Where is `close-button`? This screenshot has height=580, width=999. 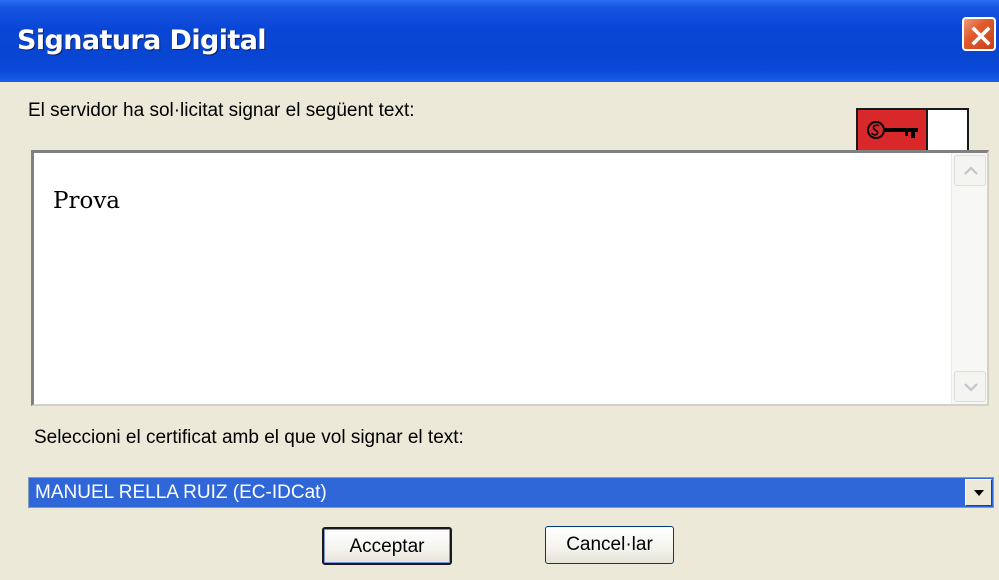
close-button is located at coordinates (979, 34).